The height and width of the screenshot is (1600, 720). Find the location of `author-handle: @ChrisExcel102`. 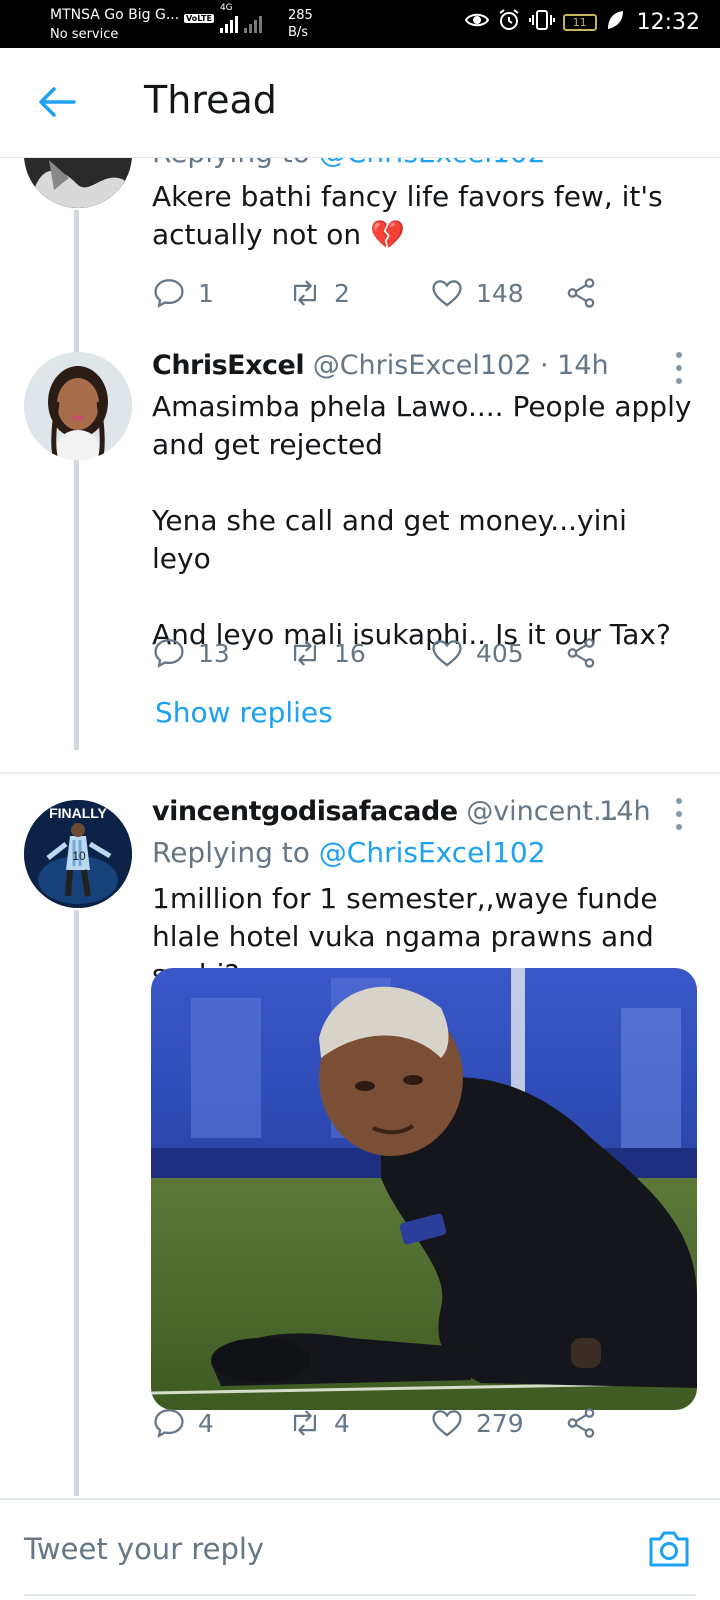

author-handle: @ChrisExcel102 is located at coordinates (422, 365).